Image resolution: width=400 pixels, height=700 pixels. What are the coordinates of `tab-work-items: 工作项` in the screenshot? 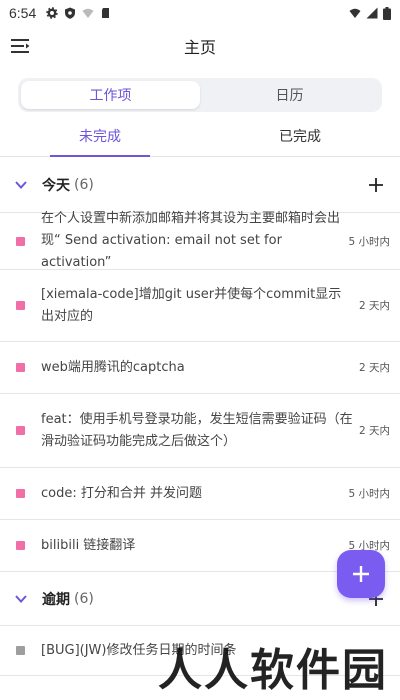 It's located at (110, 95).